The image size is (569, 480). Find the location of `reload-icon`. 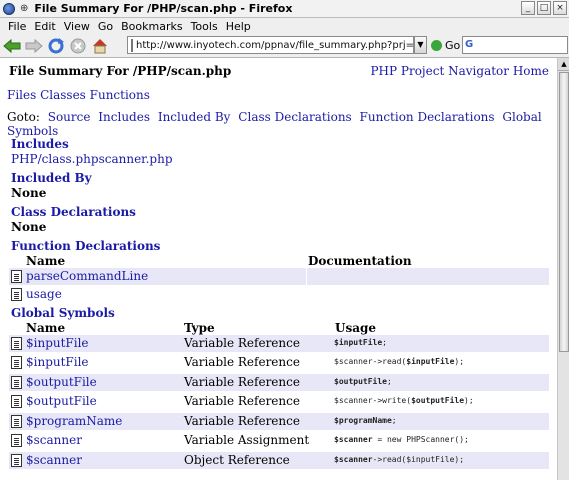

reload-icon is located at coordinates (56, 45).